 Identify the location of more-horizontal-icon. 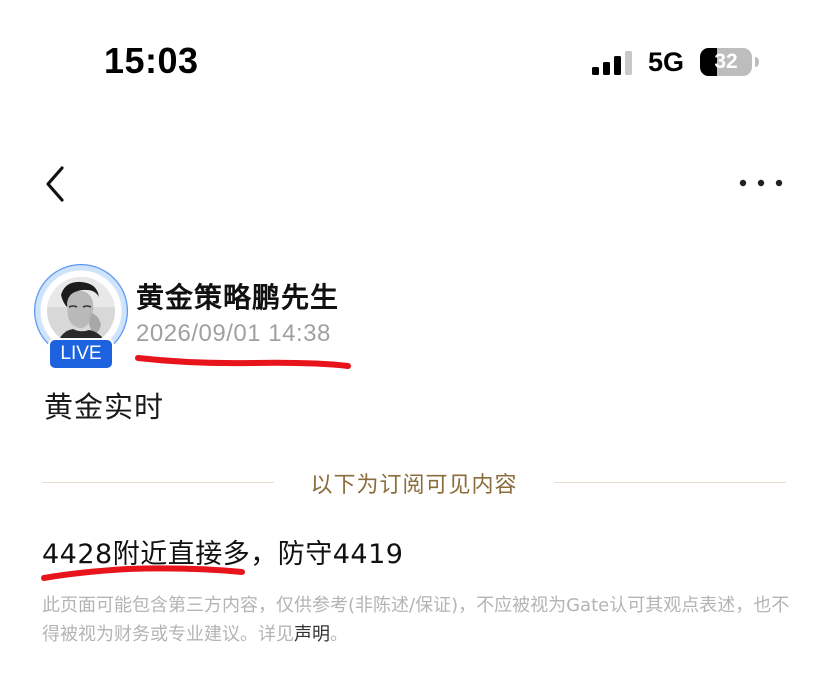
(761, 183).